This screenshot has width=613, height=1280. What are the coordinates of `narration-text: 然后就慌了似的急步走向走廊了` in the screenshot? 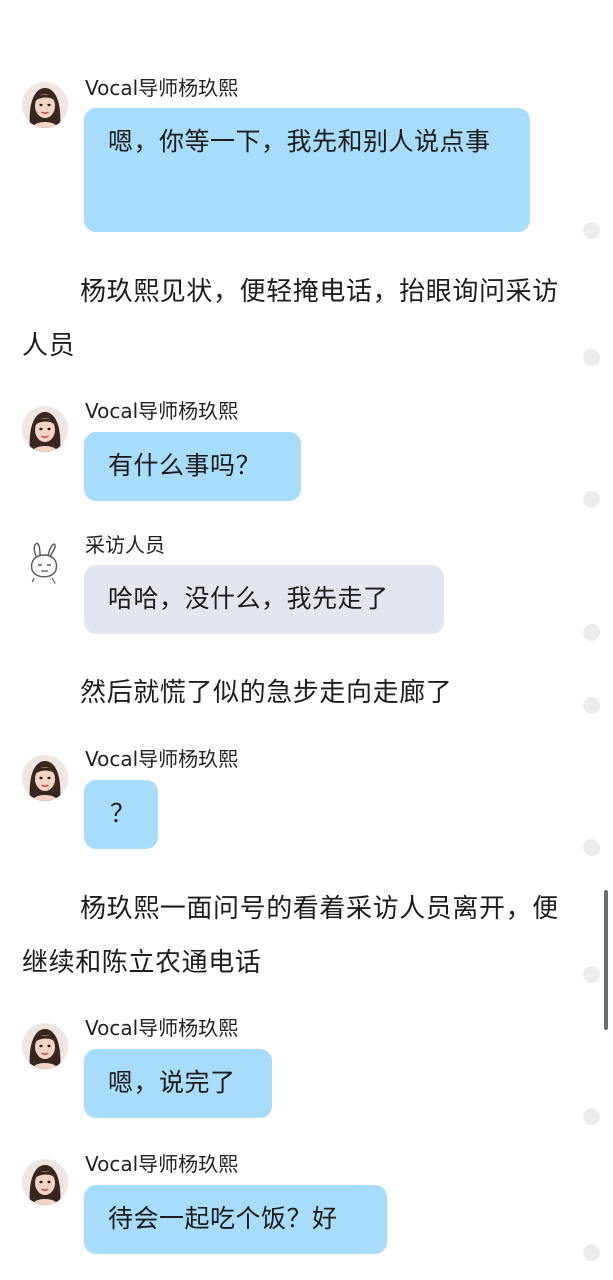 It's located at (266, 693).